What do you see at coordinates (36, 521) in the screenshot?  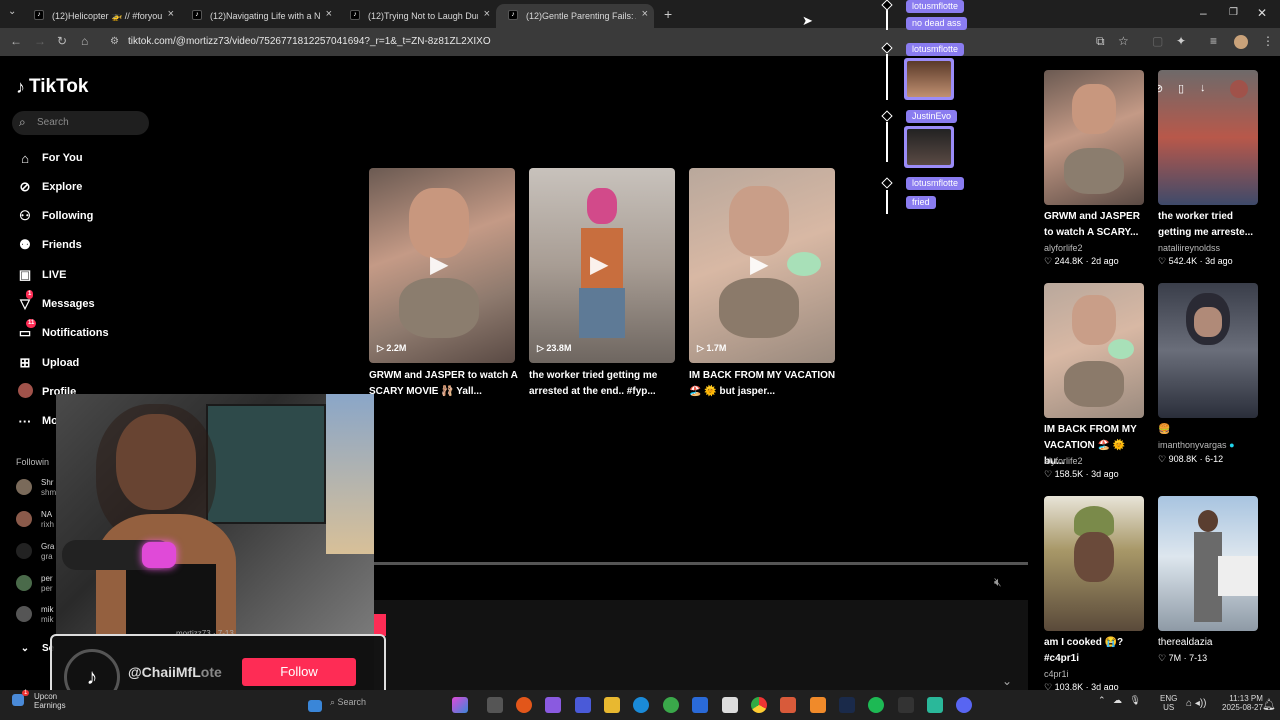 I see `following-account: NA rixh` at bounding box center [36, 521].